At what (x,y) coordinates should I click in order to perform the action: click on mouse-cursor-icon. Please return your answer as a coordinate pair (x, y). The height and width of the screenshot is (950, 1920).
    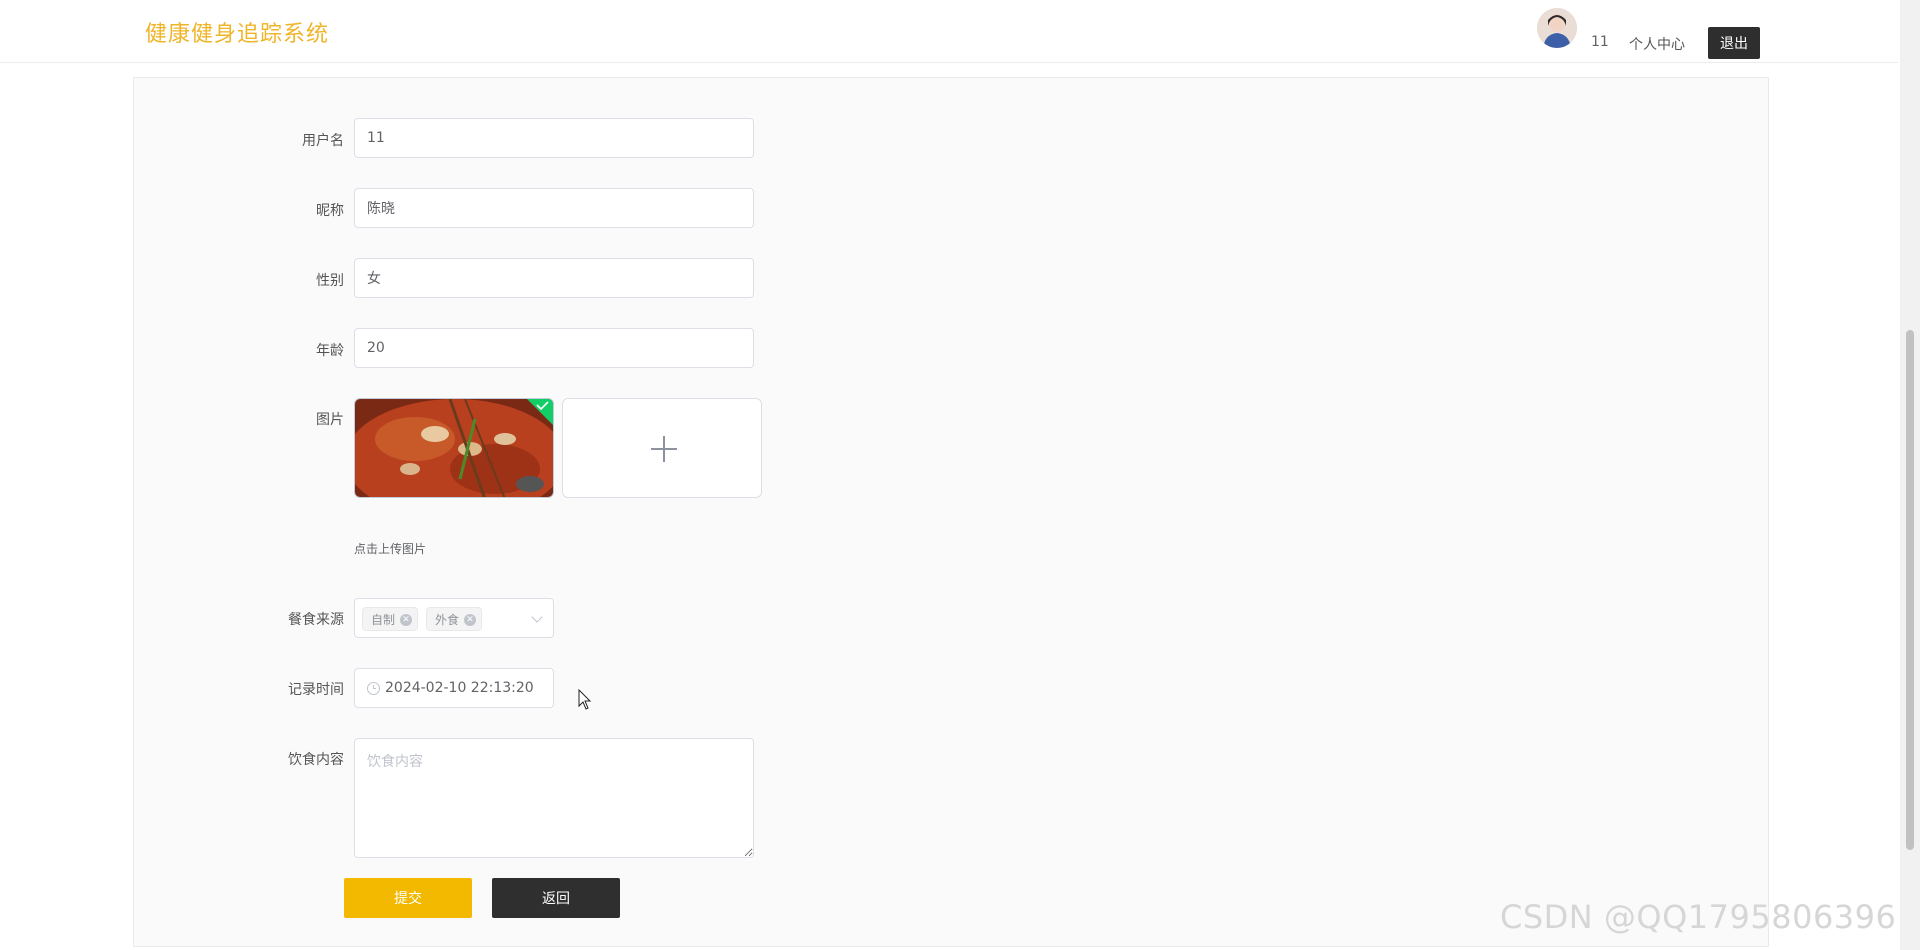
    Looking at the image, I should click on (585, 699).